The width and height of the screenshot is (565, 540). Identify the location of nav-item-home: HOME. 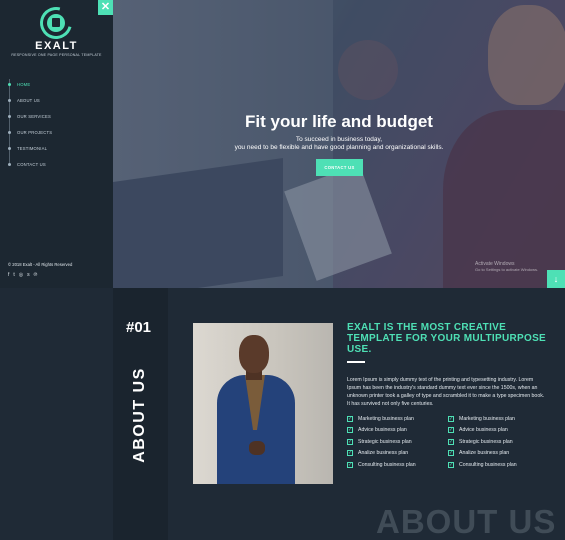
(30, 84).